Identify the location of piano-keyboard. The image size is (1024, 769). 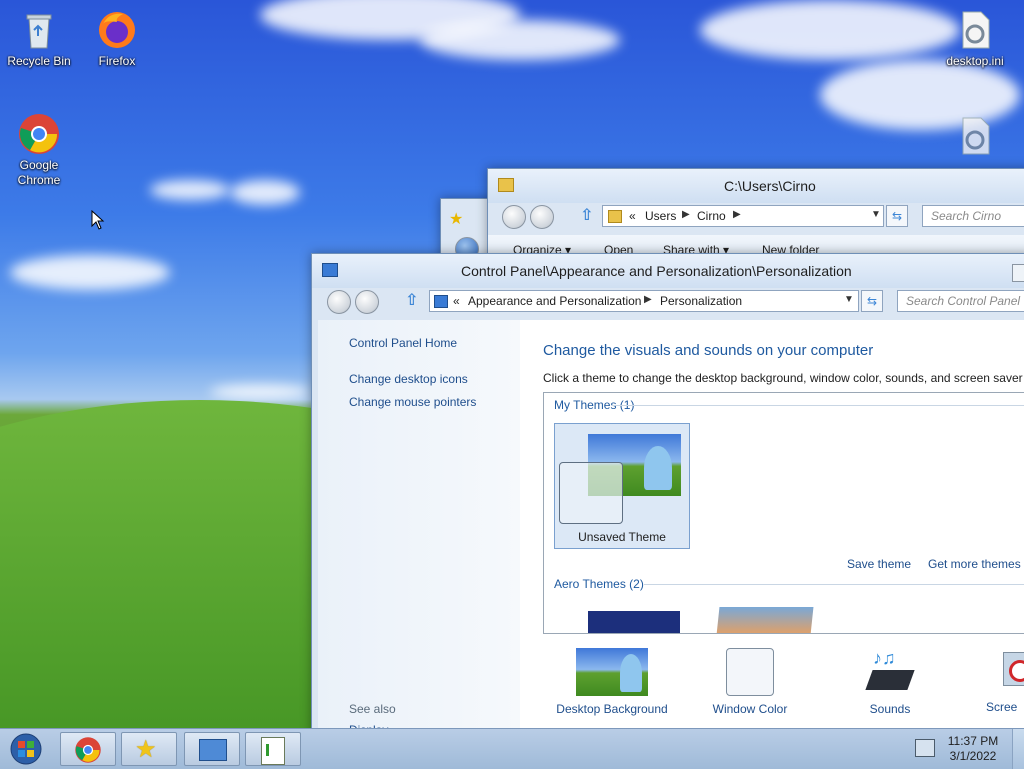
(890, 680).